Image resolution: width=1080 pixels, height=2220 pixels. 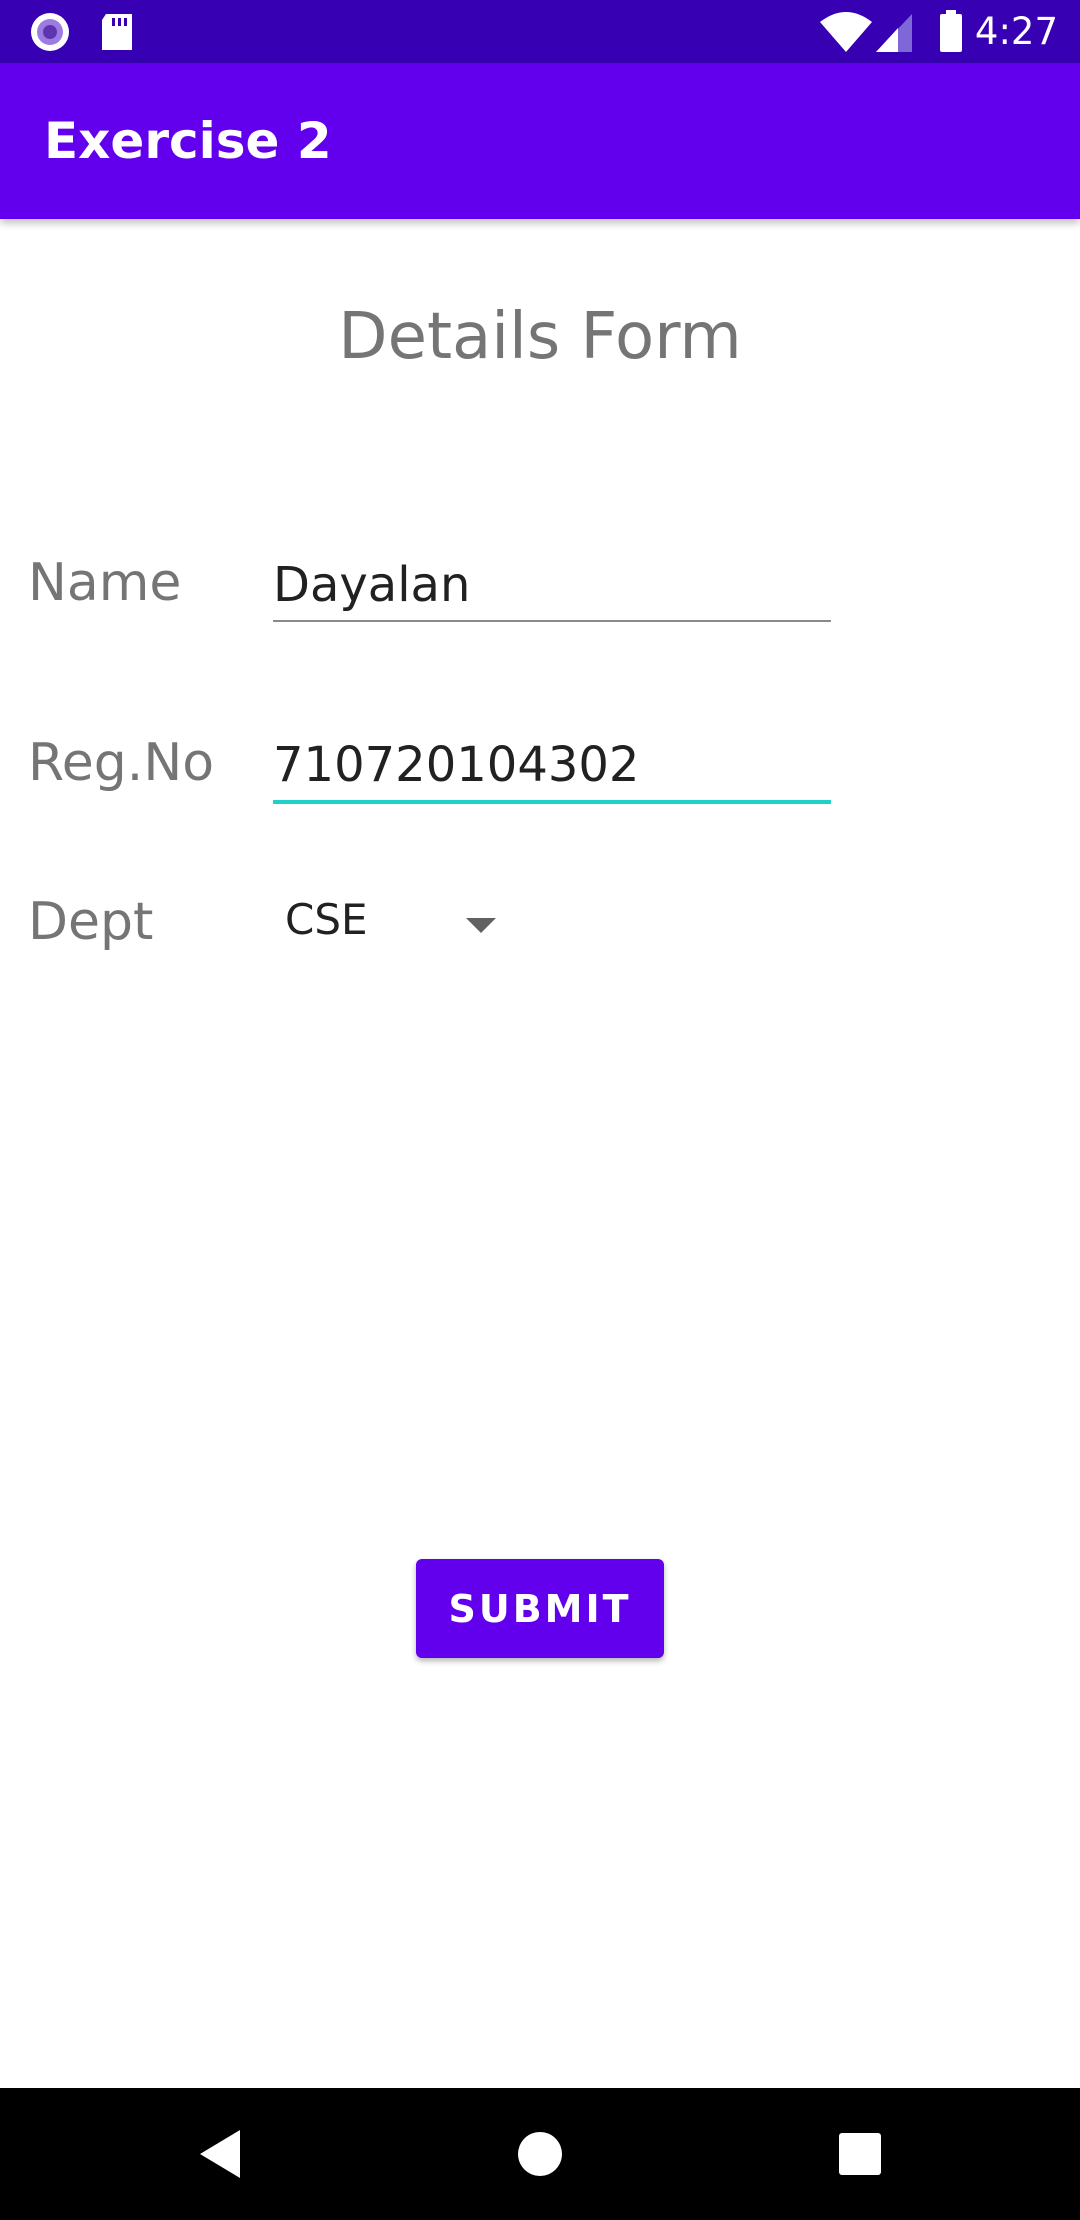 I want to click on back-icon, so click(x=220, y=2154).